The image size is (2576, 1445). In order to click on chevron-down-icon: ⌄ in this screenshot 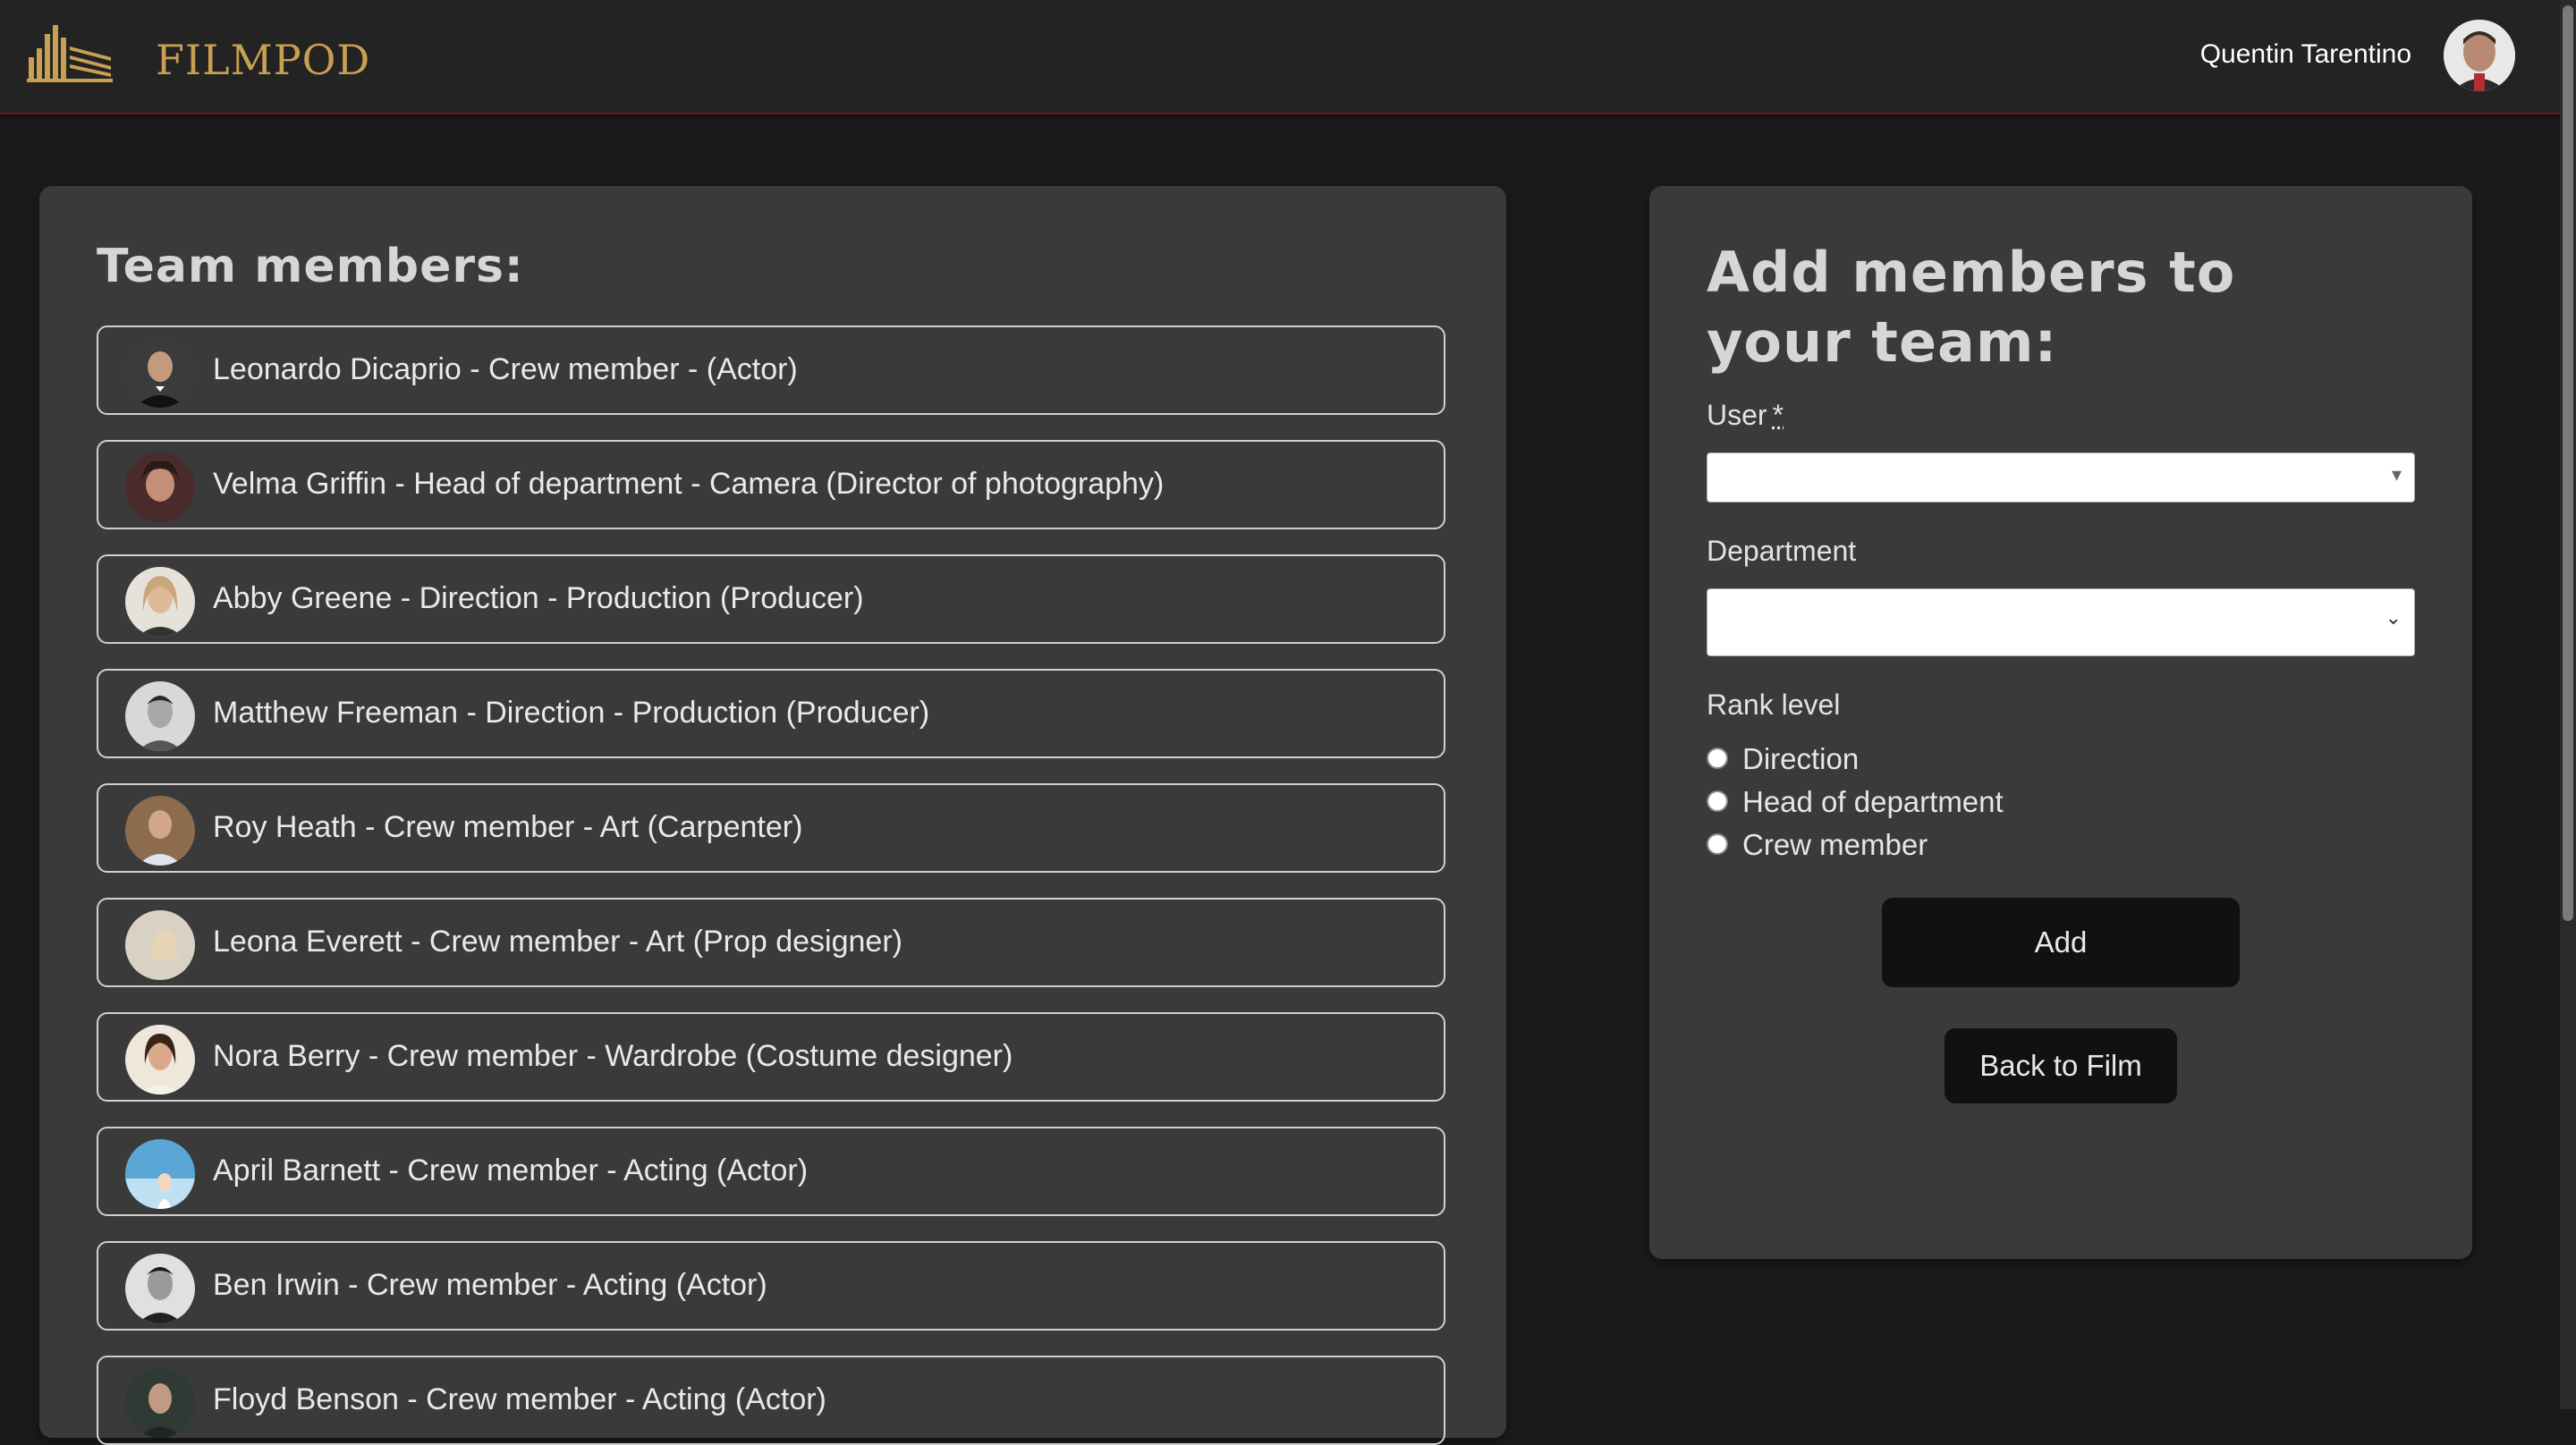, I will do `click(2393, 618)`.